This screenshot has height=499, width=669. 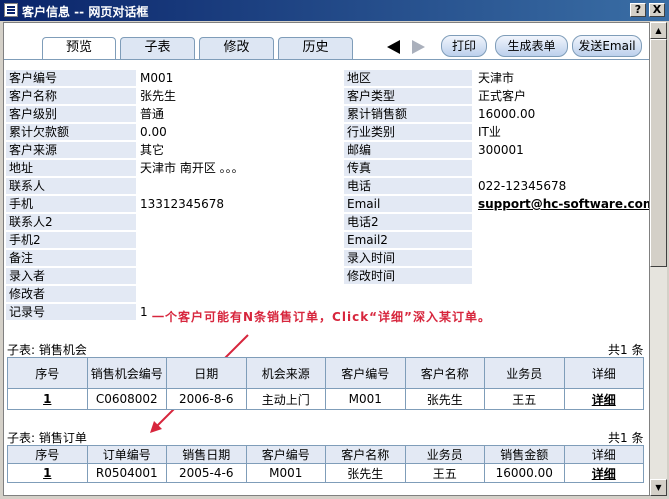 I want to click on tab-edit: 修改, so click(x=236, y=48).